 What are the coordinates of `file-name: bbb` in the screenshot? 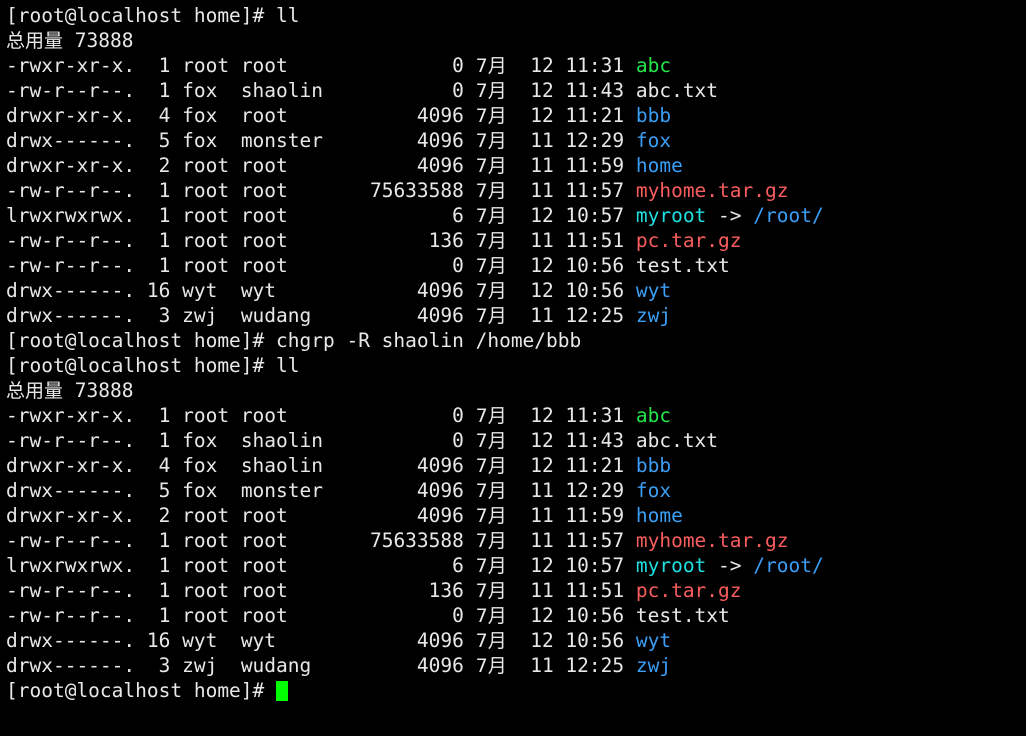 It's located at (653, 465).